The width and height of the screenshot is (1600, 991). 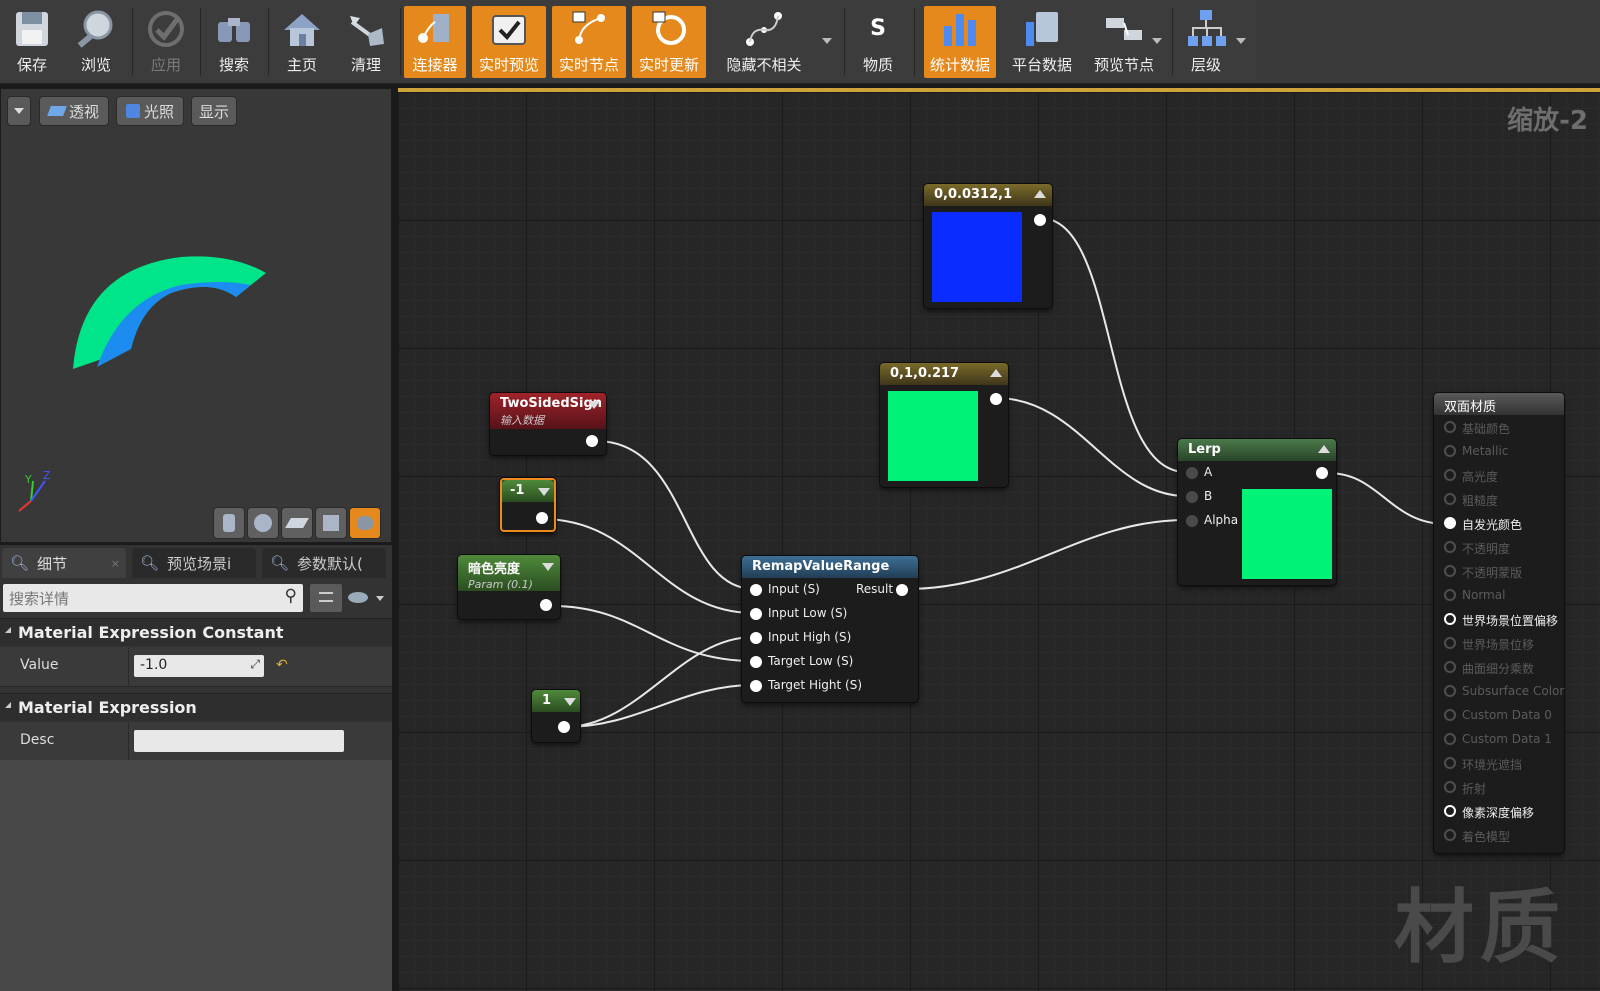 I want to click on desc-input, so click(x=239, y=741).